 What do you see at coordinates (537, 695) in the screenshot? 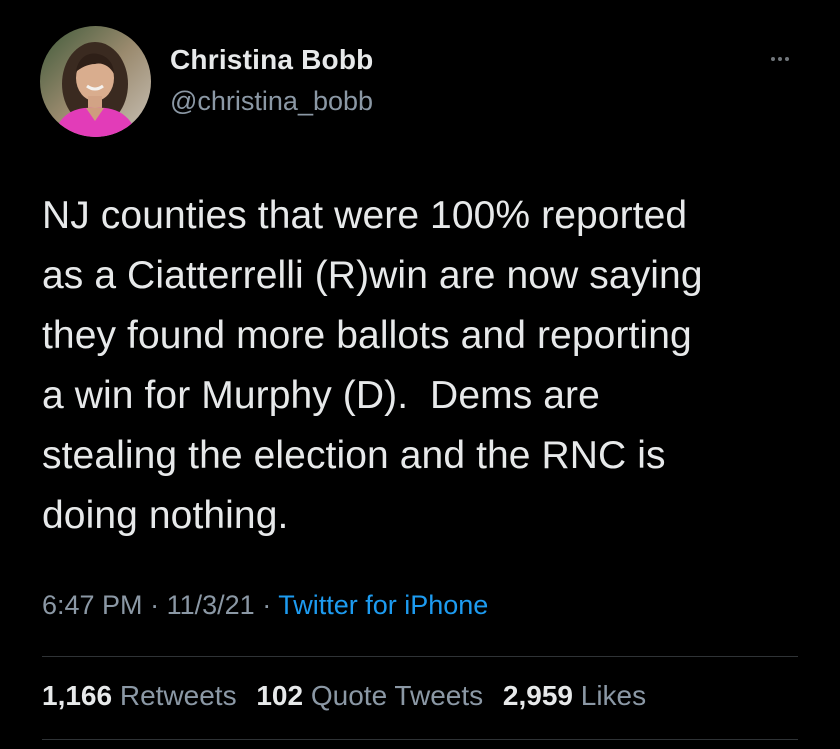
I see `likes-count: 2,959` at bounding box center [537, 695].